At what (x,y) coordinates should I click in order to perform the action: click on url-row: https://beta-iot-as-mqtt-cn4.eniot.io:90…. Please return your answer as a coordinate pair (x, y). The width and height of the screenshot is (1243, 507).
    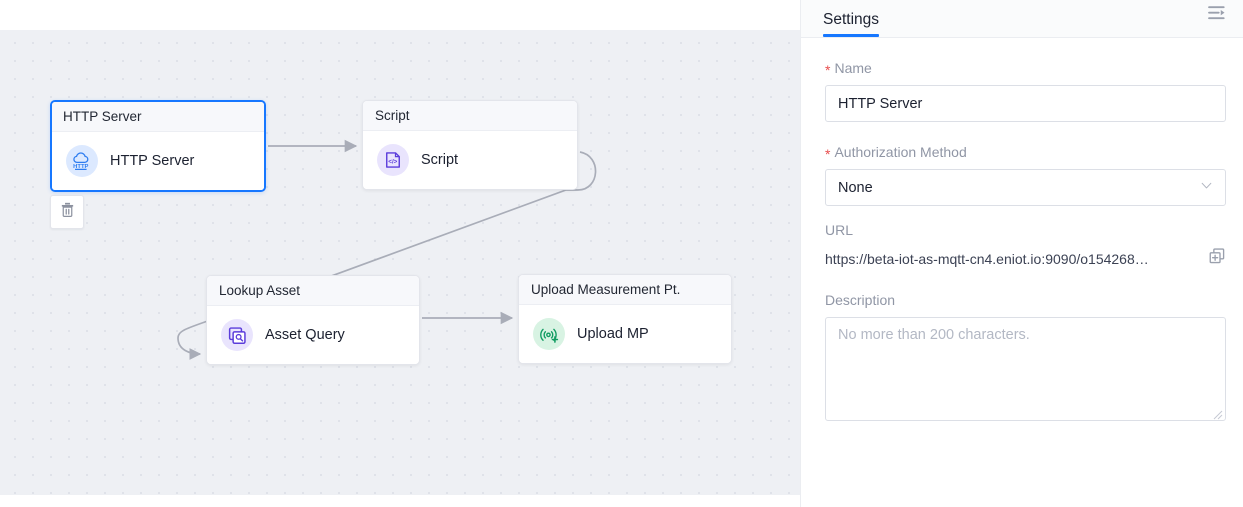
    Looking at the image, I should click on (1025, 258).